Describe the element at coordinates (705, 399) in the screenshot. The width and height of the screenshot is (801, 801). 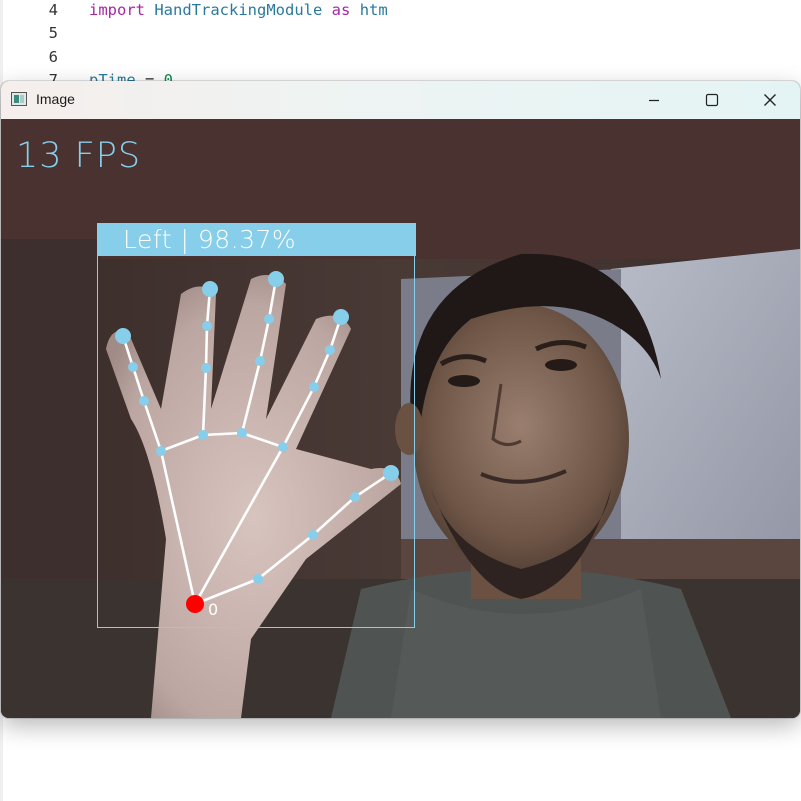
I see `light-wall` at that location.